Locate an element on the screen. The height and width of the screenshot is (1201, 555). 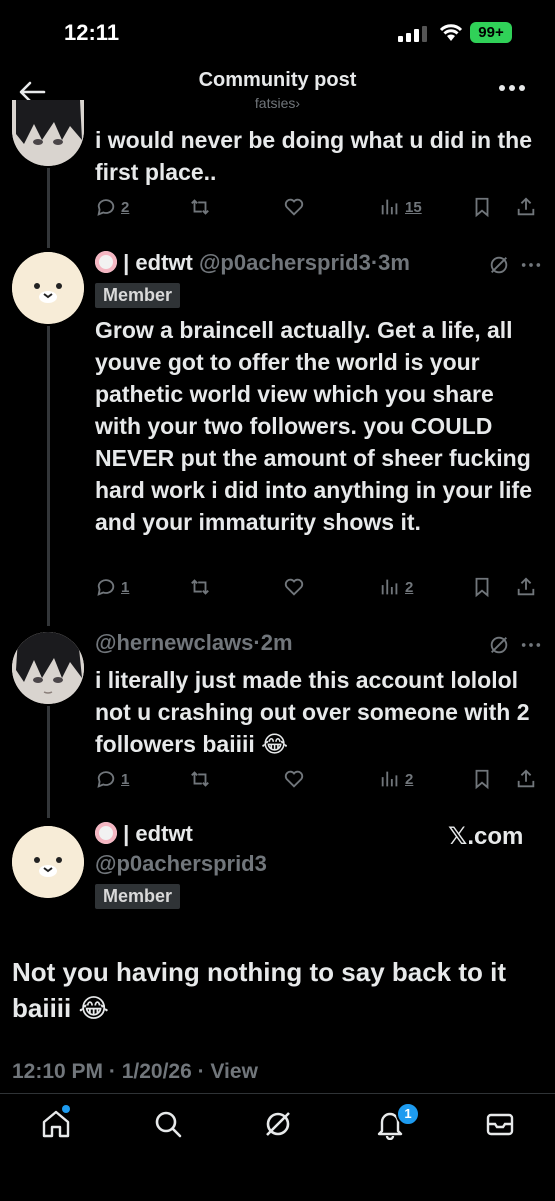
post-author-line: | edtwt @p0achersprid3·3m is located at coordinates (252, 263).